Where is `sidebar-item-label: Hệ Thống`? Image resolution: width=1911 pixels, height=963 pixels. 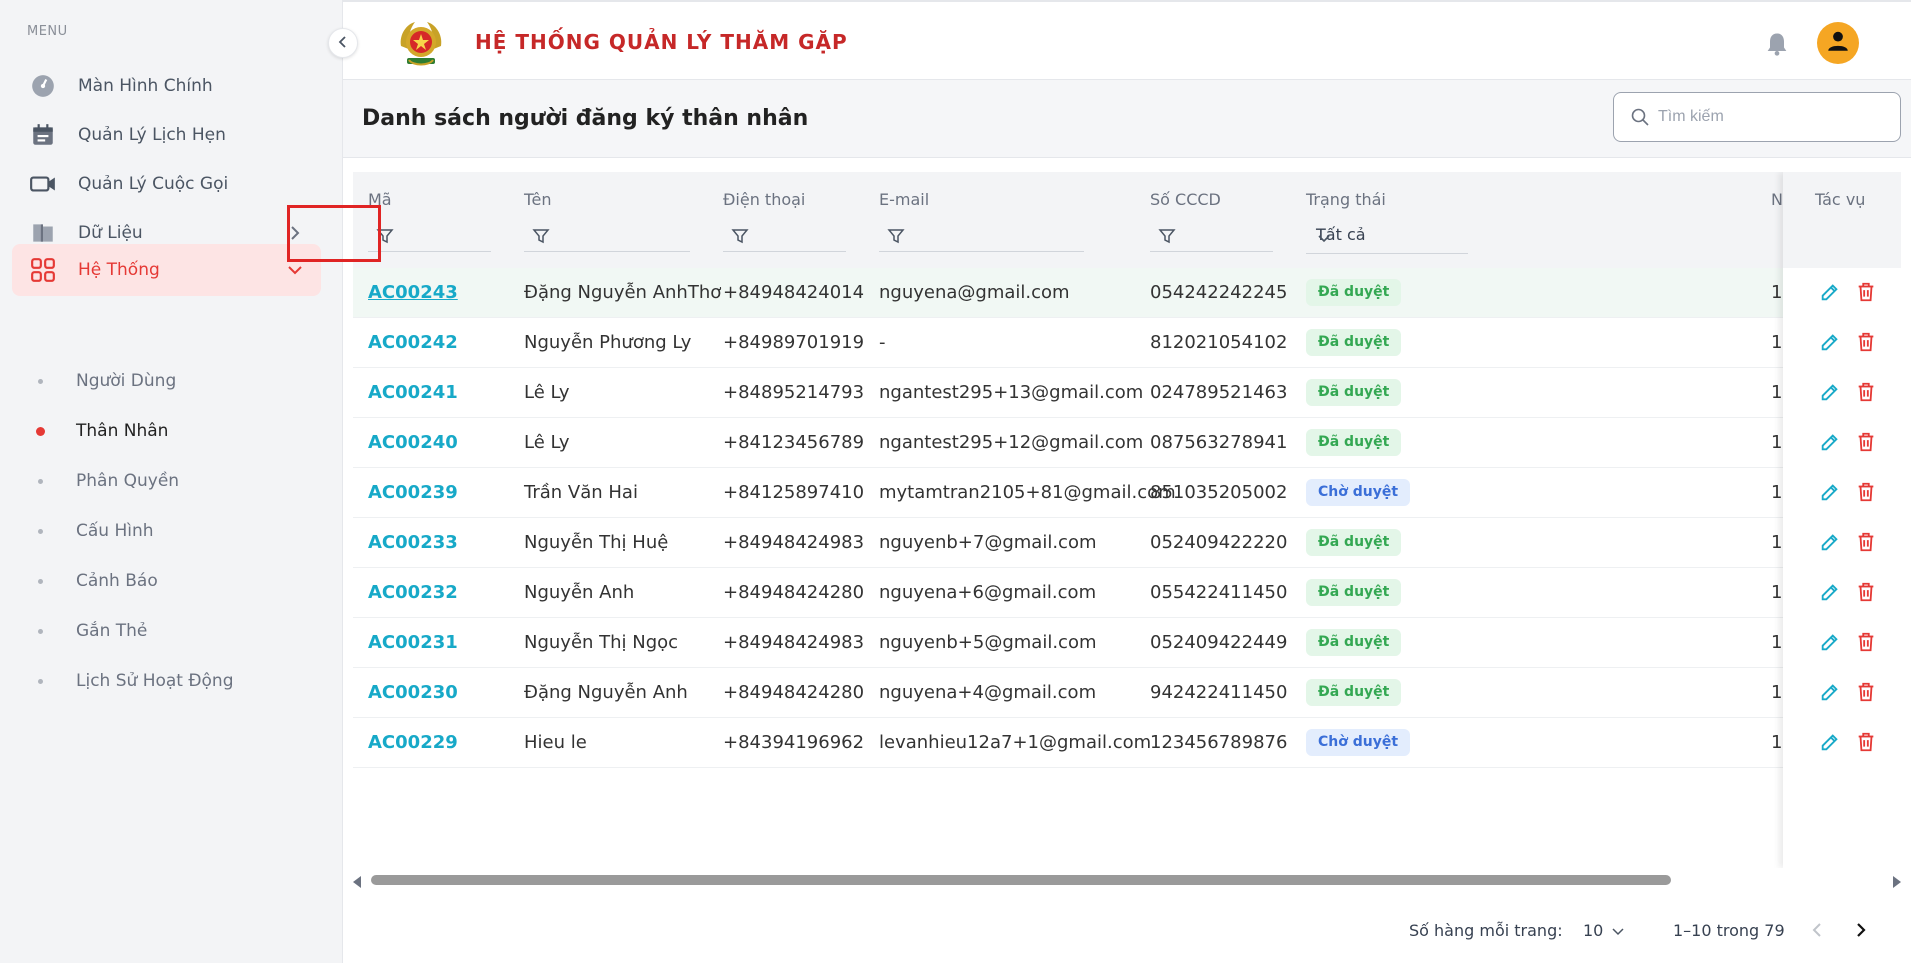
sidebar-item-label: Hệ Thống is located at coordinates (119, 270).